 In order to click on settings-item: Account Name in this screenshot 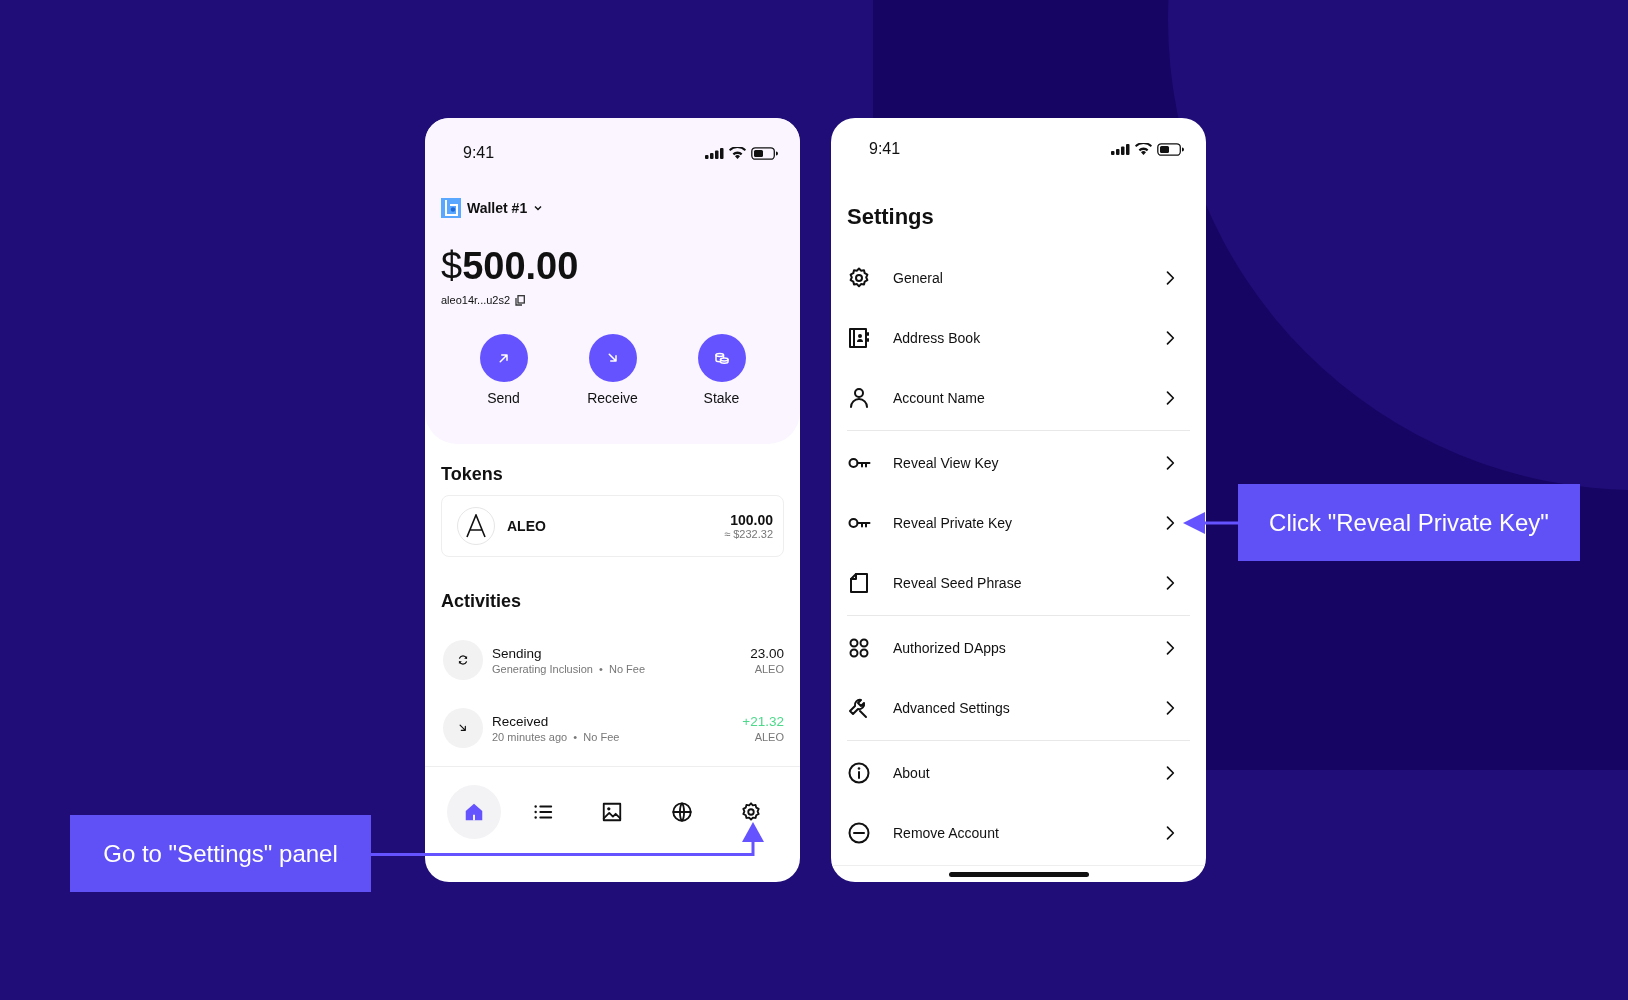, I will do `click(1018, 398)`.